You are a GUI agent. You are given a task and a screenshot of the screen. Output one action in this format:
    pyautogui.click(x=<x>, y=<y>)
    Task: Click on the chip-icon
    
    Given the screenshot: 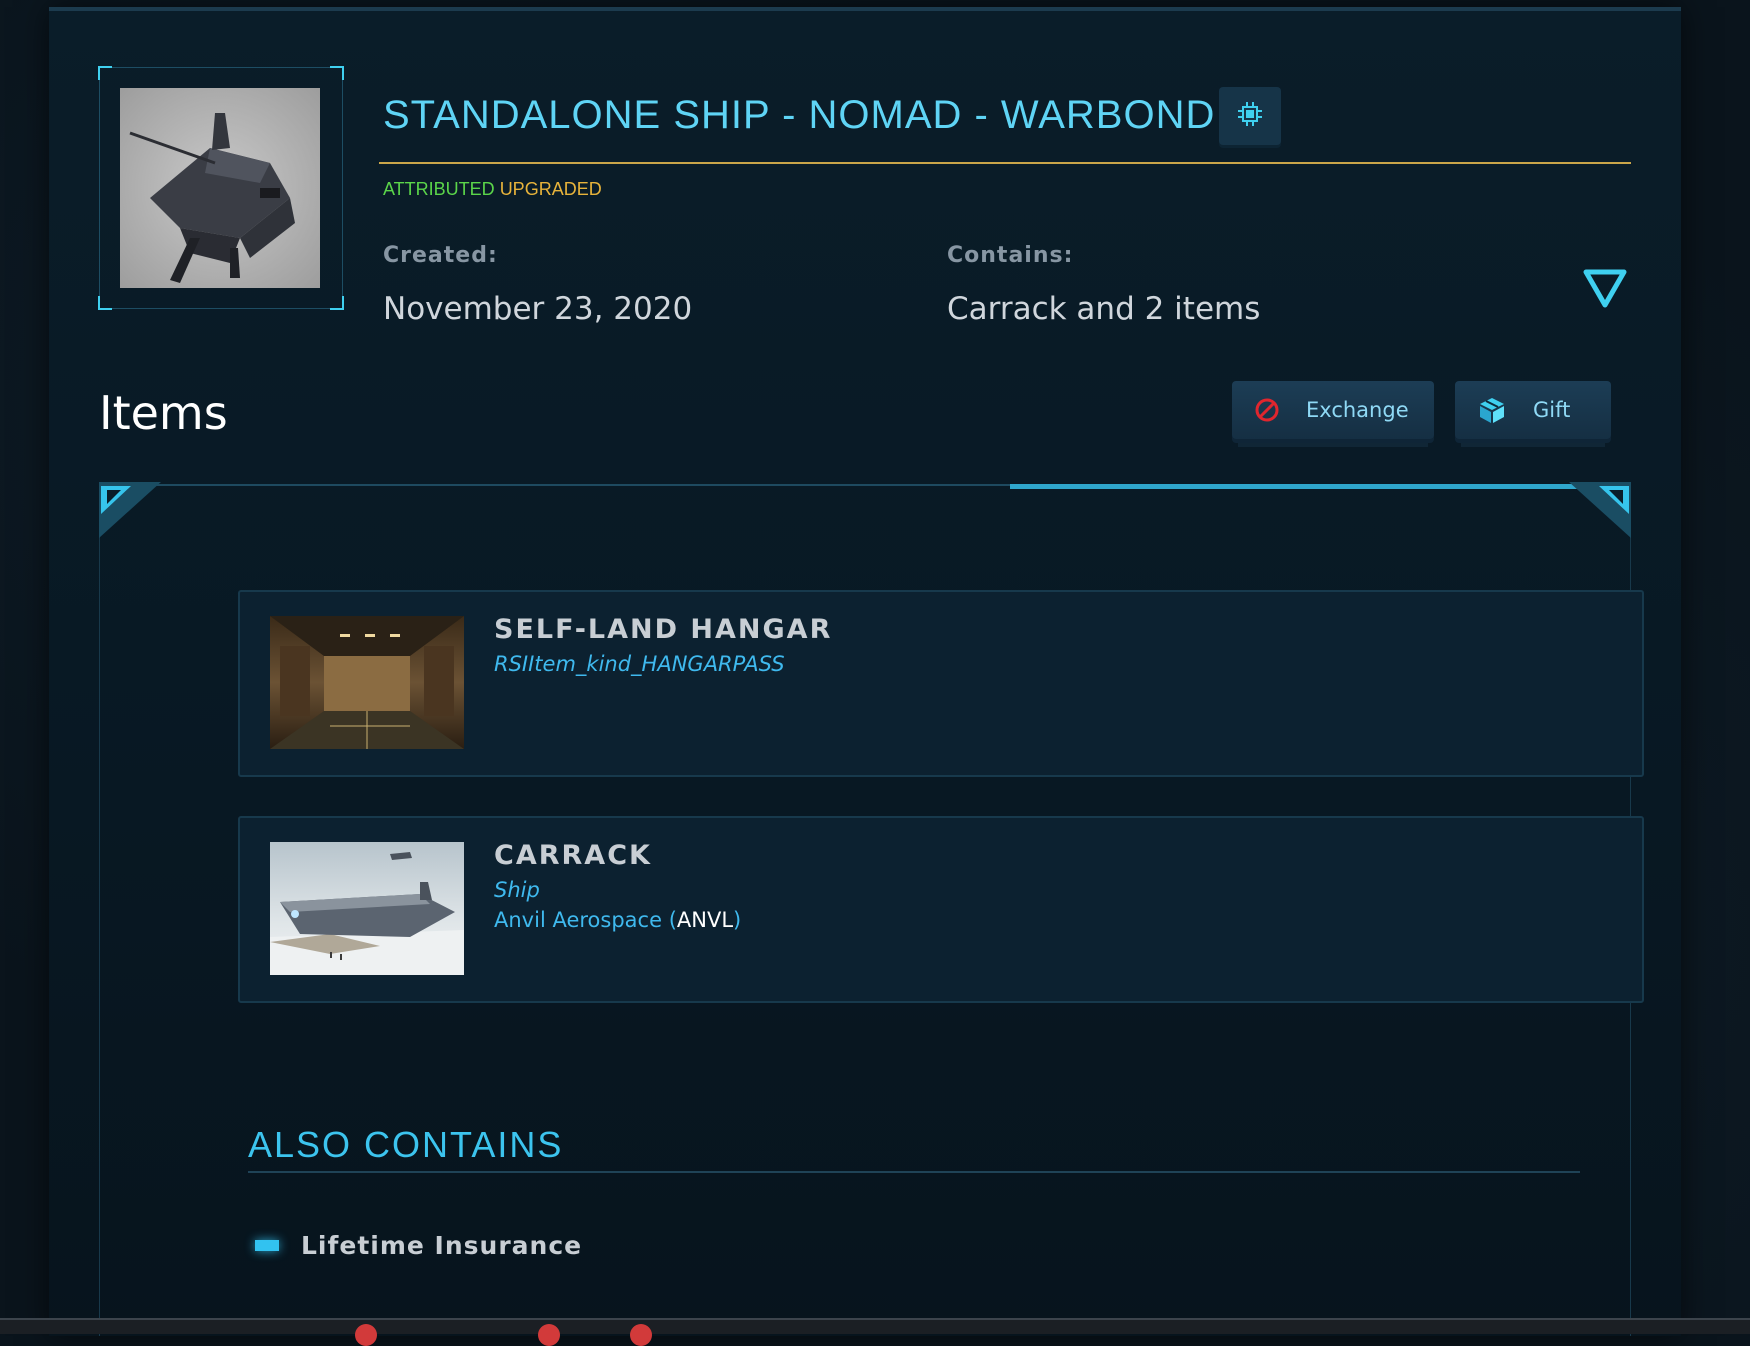 What is the action you would take?
    pyautogui.click(x=1250, y=116)
    